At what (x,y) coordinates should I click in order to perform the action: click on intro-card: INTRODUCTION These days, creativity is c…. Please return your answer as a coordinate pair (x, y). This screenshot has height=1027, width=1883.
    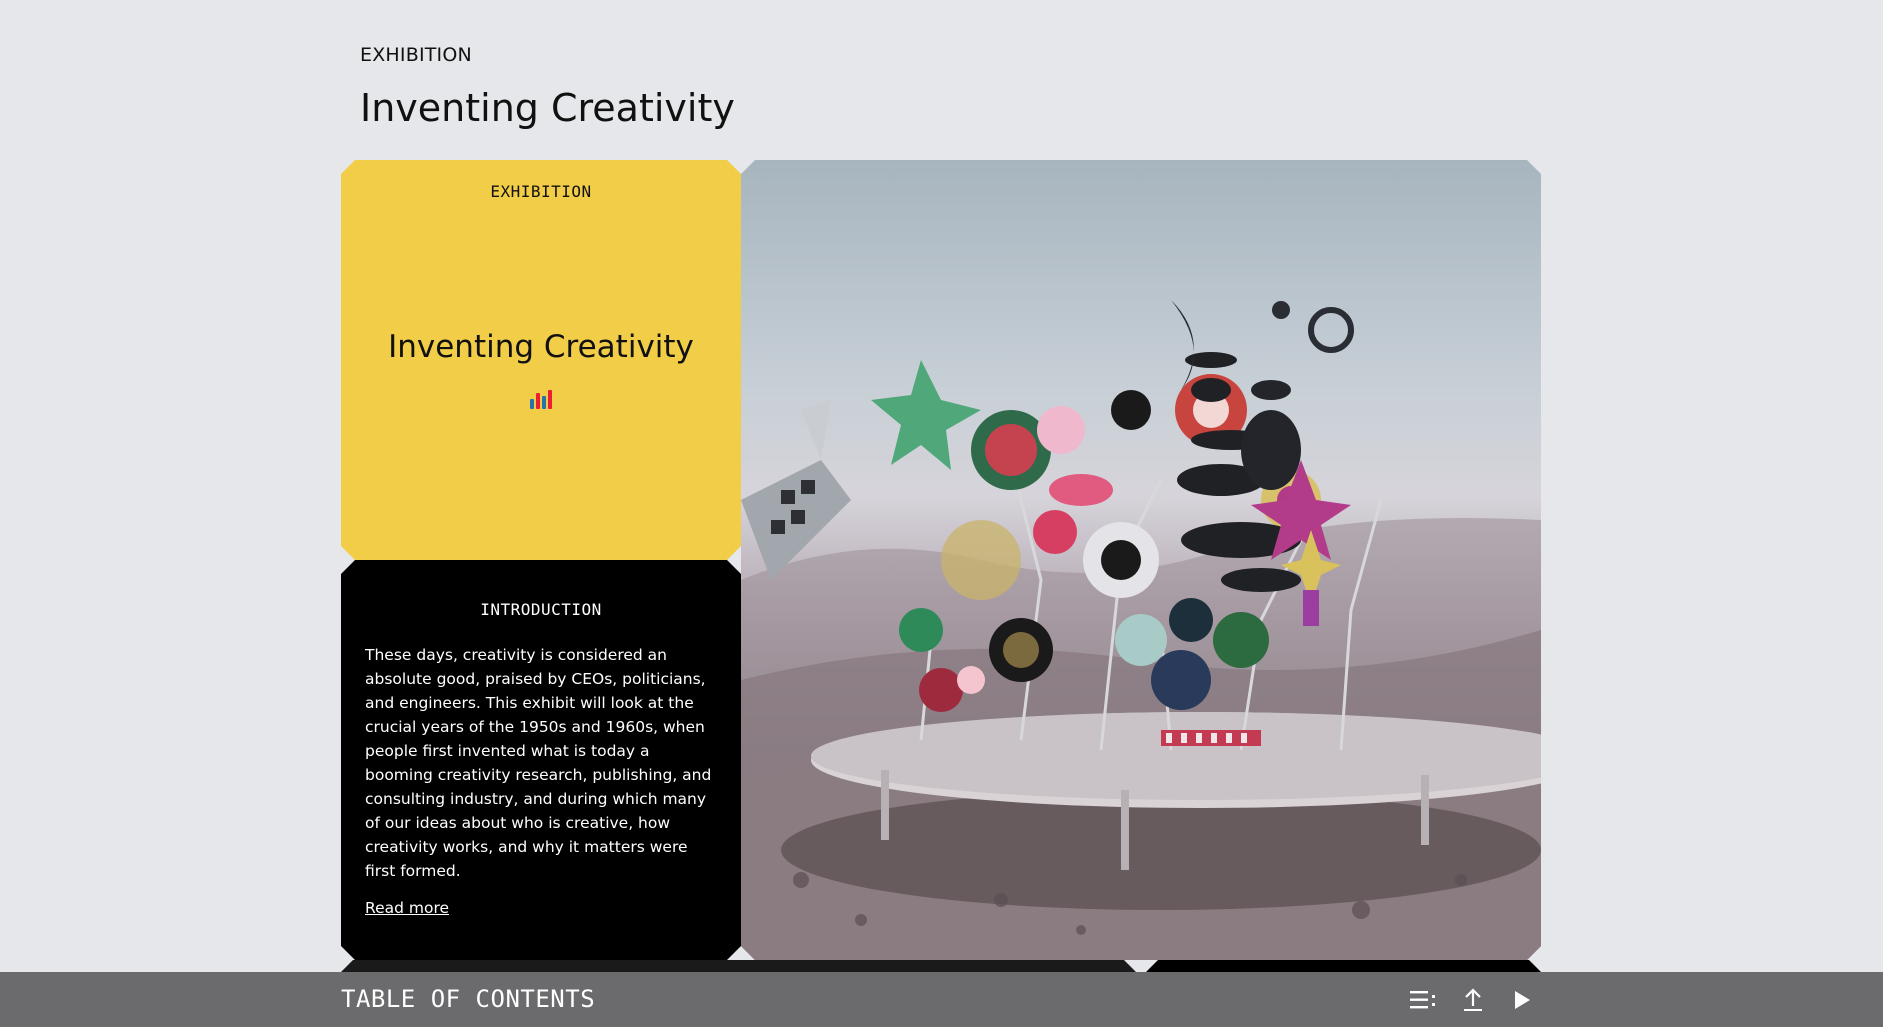
    Looking at the image, I should click on (541, 760).